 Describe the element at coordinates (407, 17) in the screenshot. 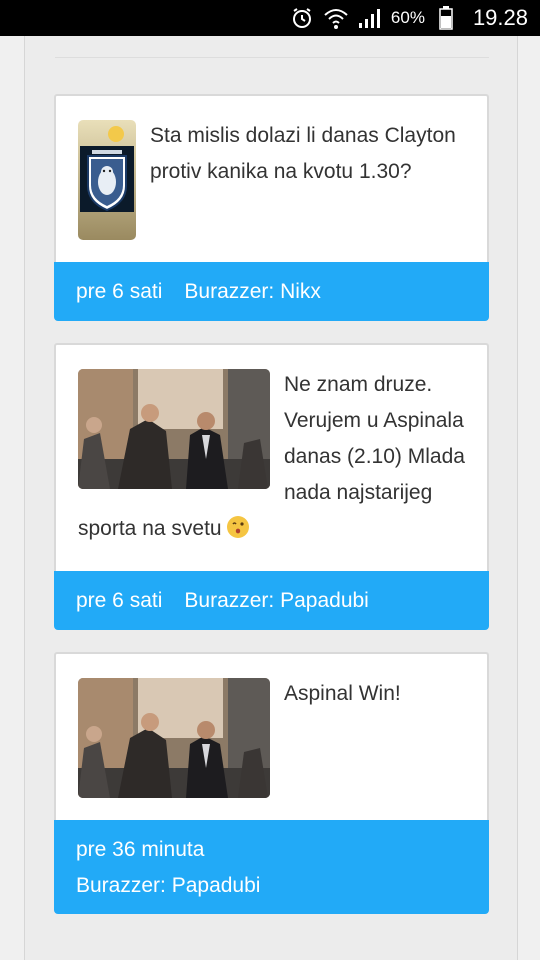

I see `battery-percent: 60%` at that location.